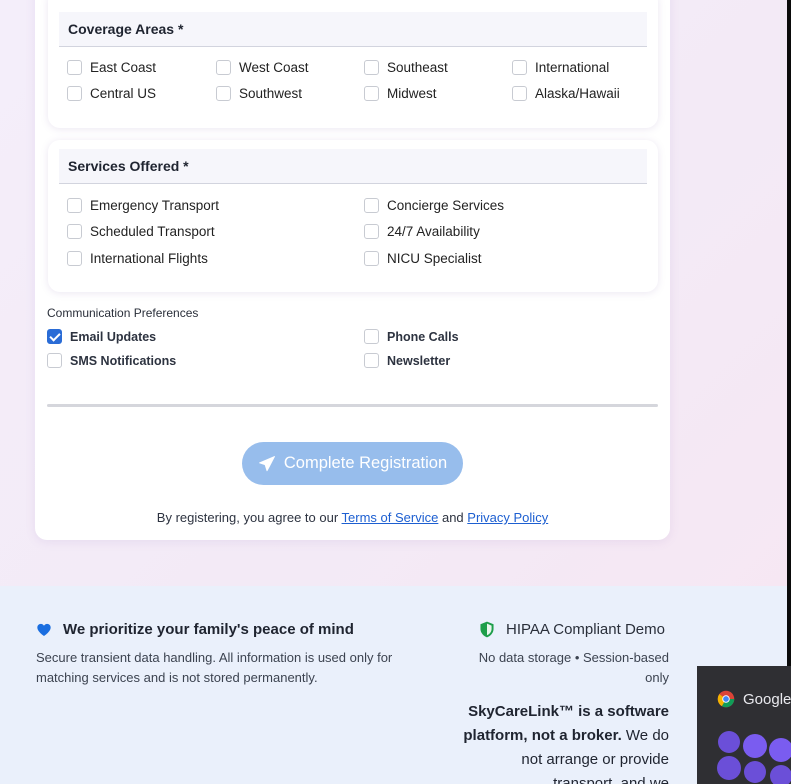 The width and height of the screenshot is (791, 784). I want to click on option-label: East Coast, so click(123, 67).